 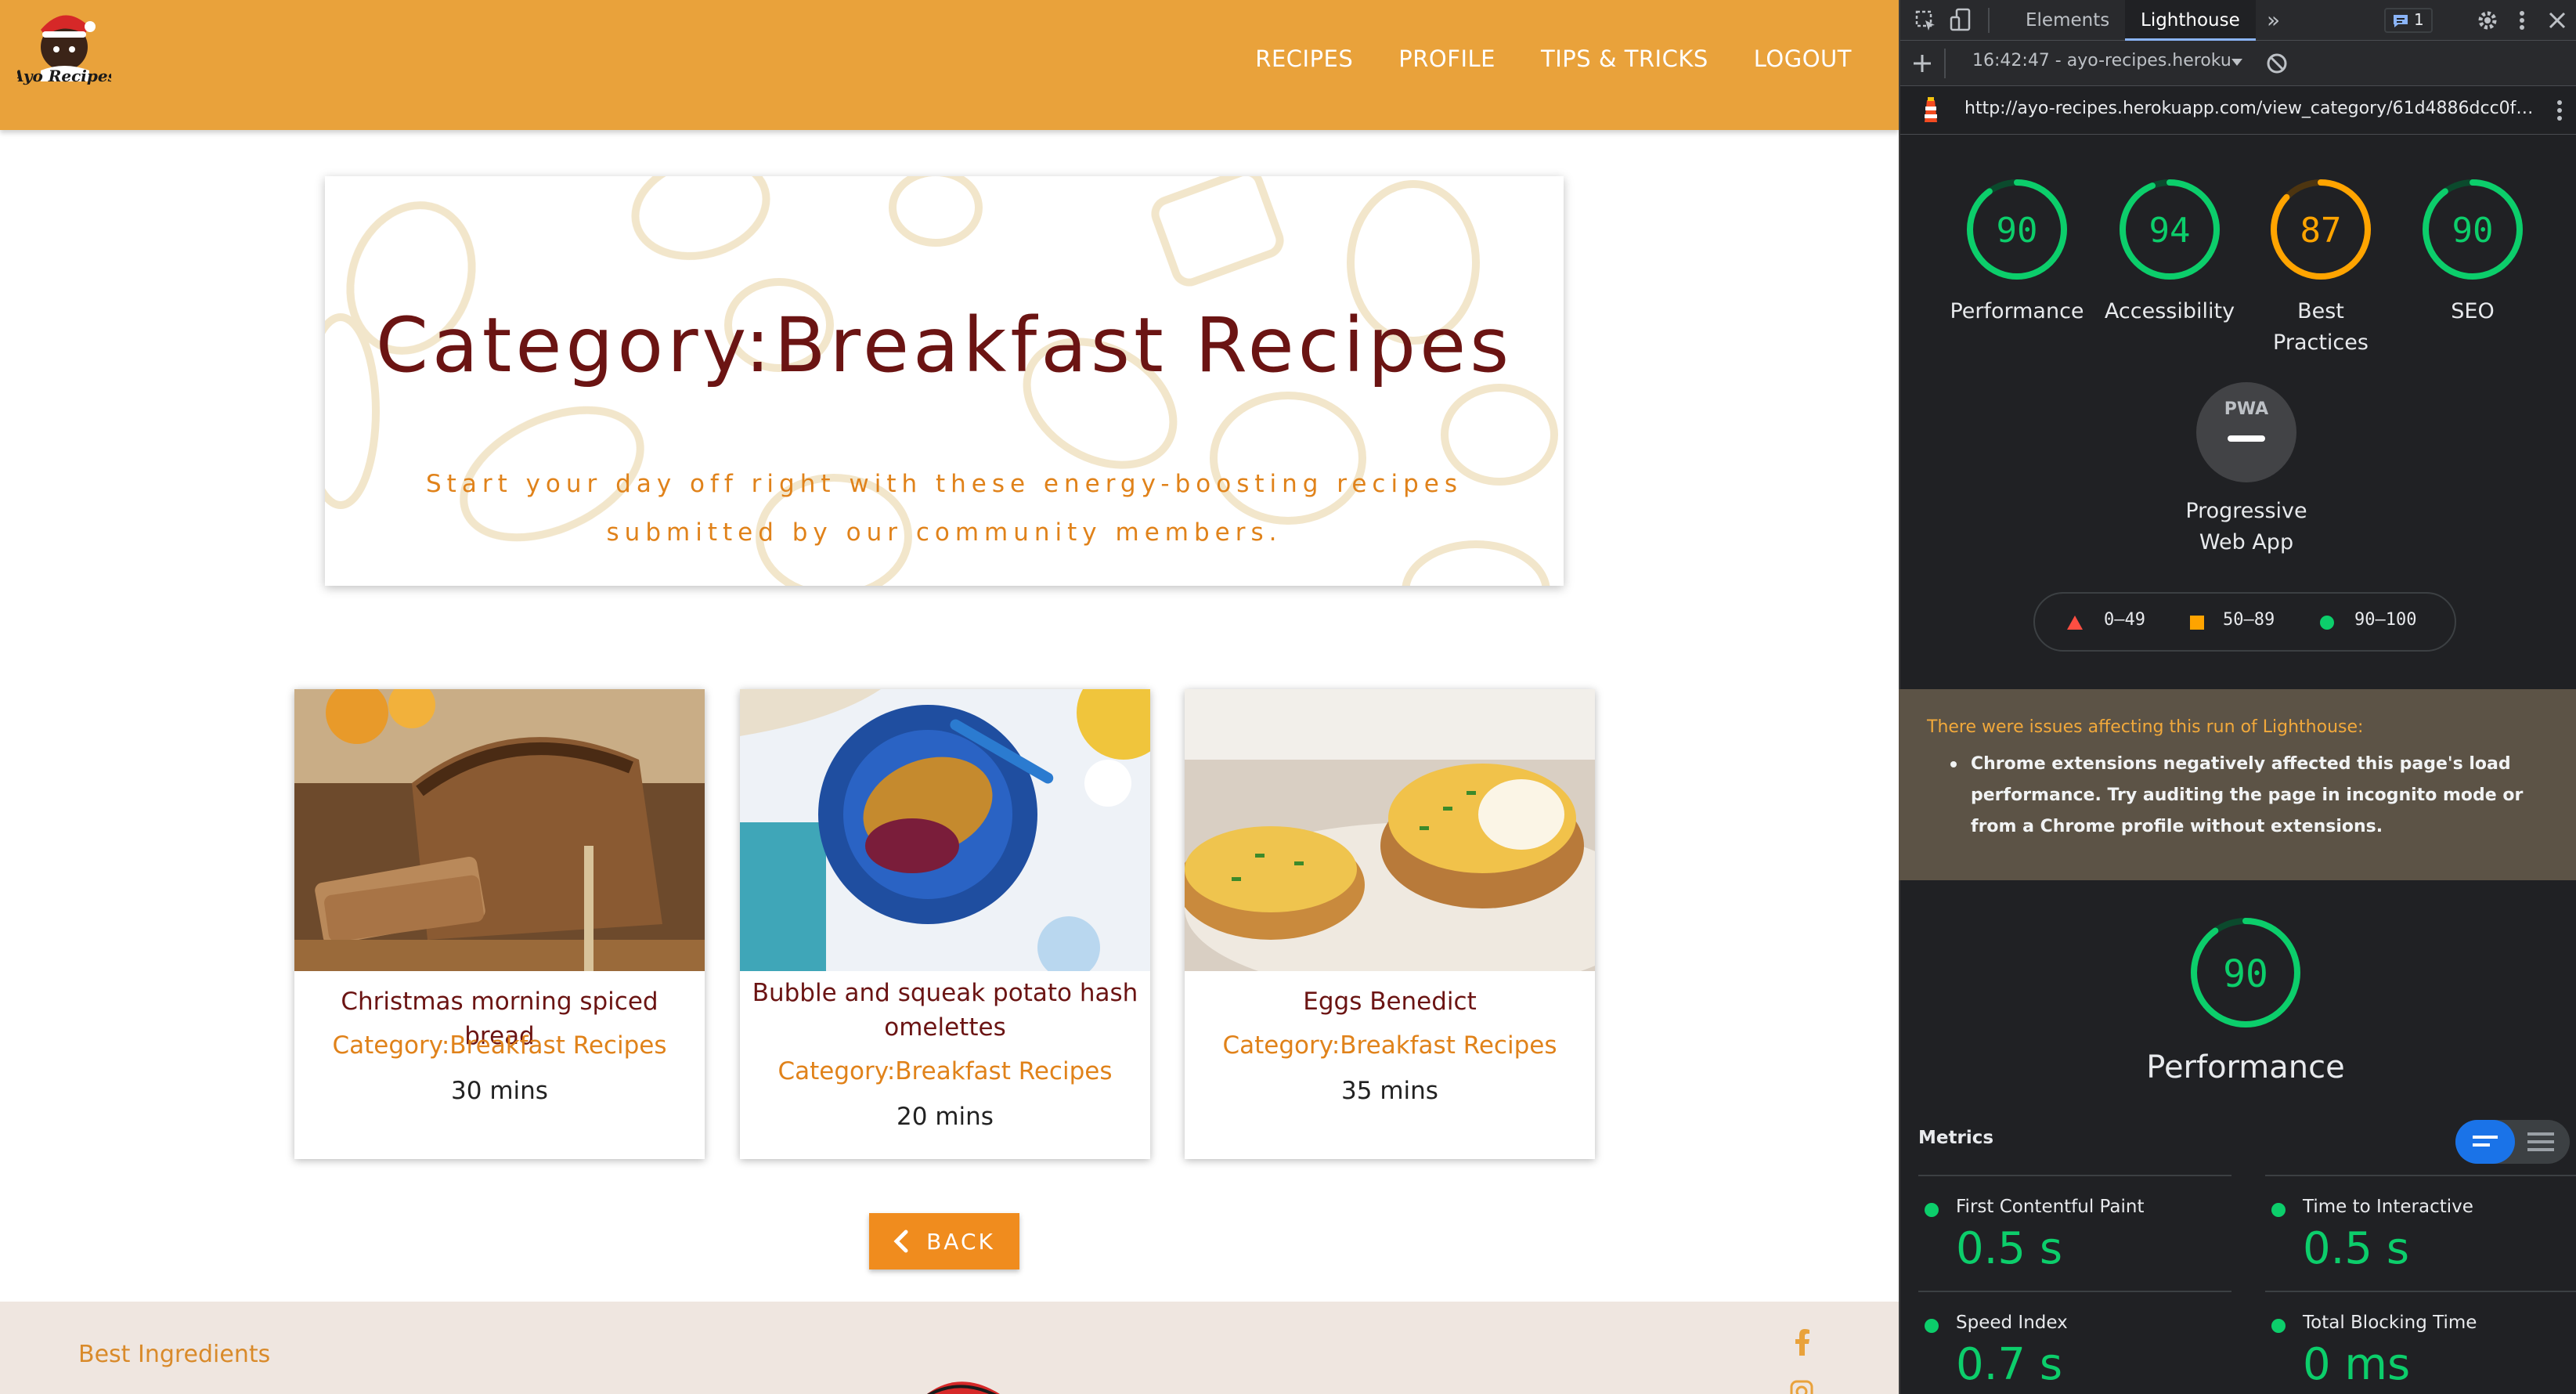 What do you see at coordinates (2473, 311) in the screenshot?
I see `score-label: SEO` at bounding box center [2473, 311].